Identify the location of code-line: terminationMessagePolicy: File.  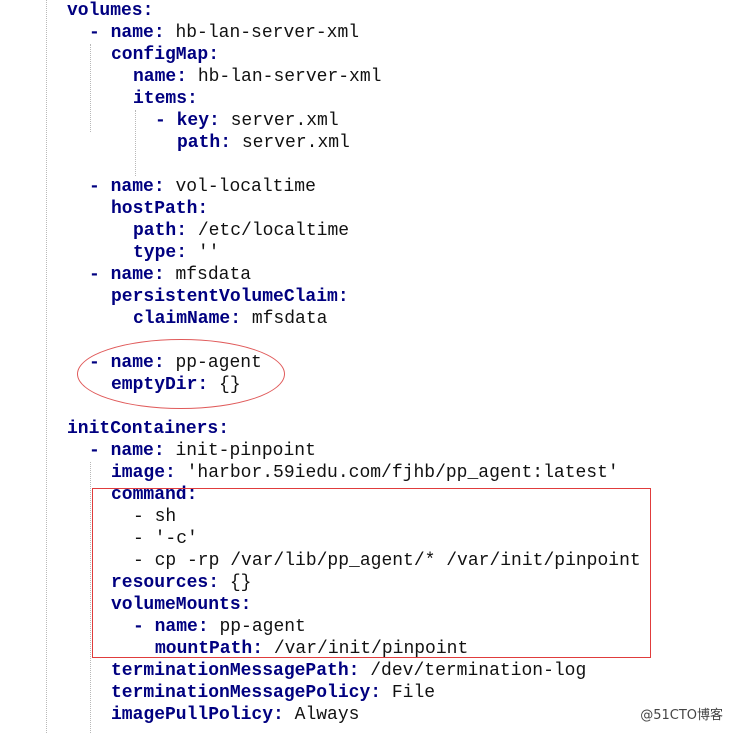
(273, 693).